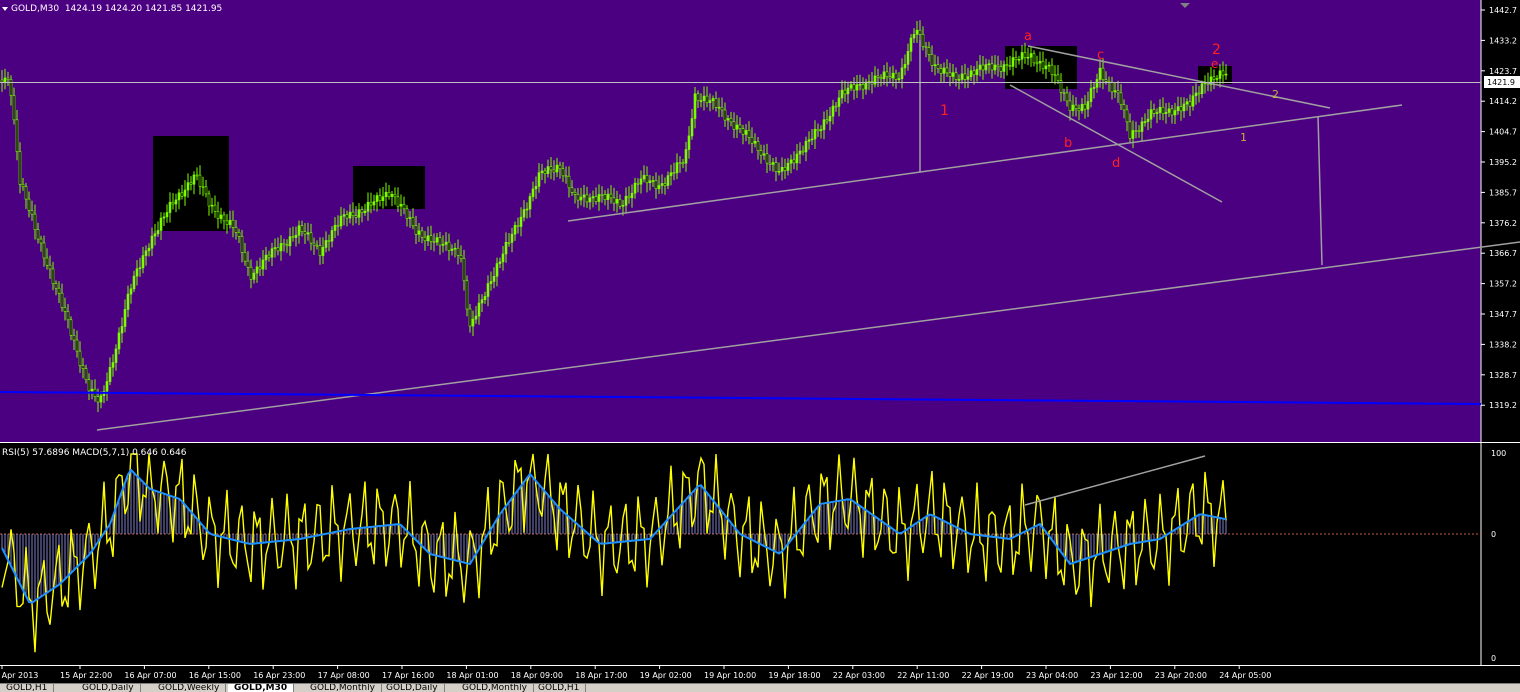 The height and width of the screenshot is (692, 1520). I want to click on chart-tab-6: GOLD,Monthly, so click(495, 688).